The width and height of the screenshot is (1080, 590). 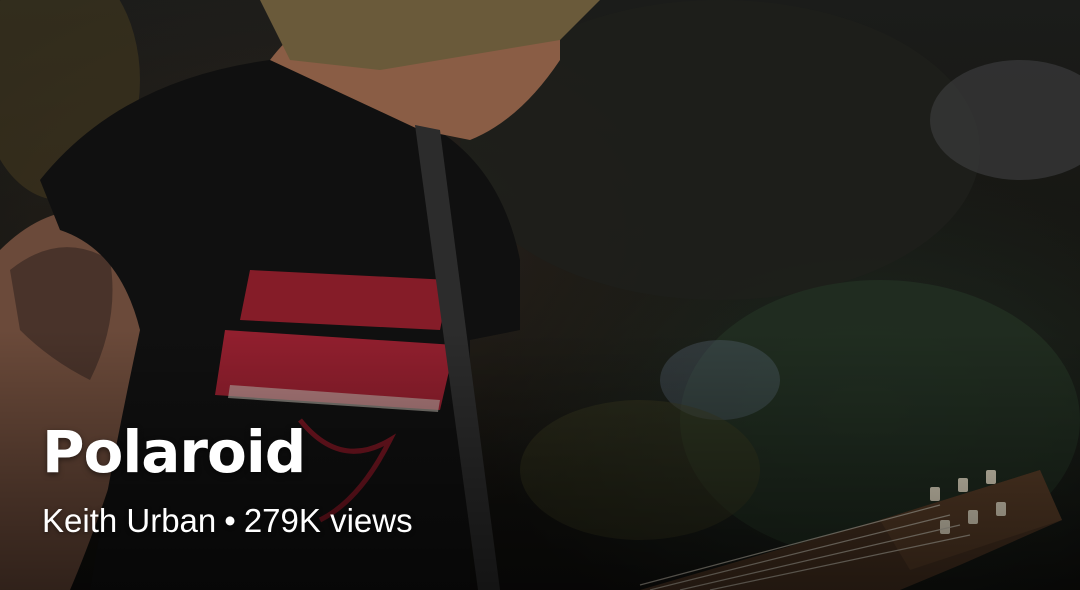 I want to click on video-meta: Keith Urban • 279K views, so click(x=227, y=521).